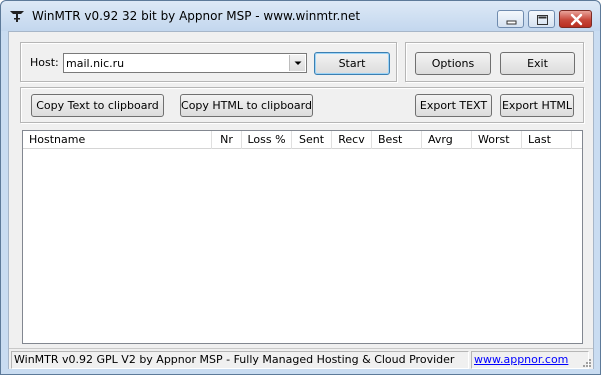 Image resolution: width=601 pixels, height=375 pixels. Describe the element at coordinates (117, 140) in the screenshot. I see `column-hostname: Hostname` at that location.